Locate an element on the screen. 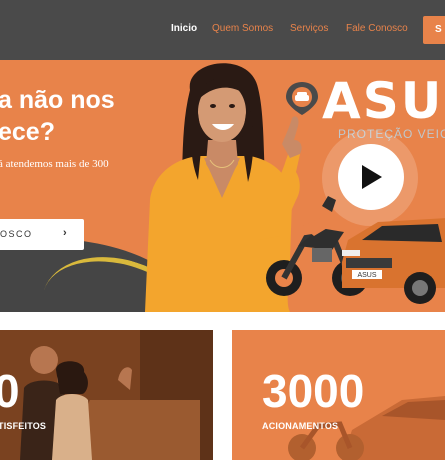 The image size is (445, 470). nav-cta-button: S is located at coordinates (434, 30).